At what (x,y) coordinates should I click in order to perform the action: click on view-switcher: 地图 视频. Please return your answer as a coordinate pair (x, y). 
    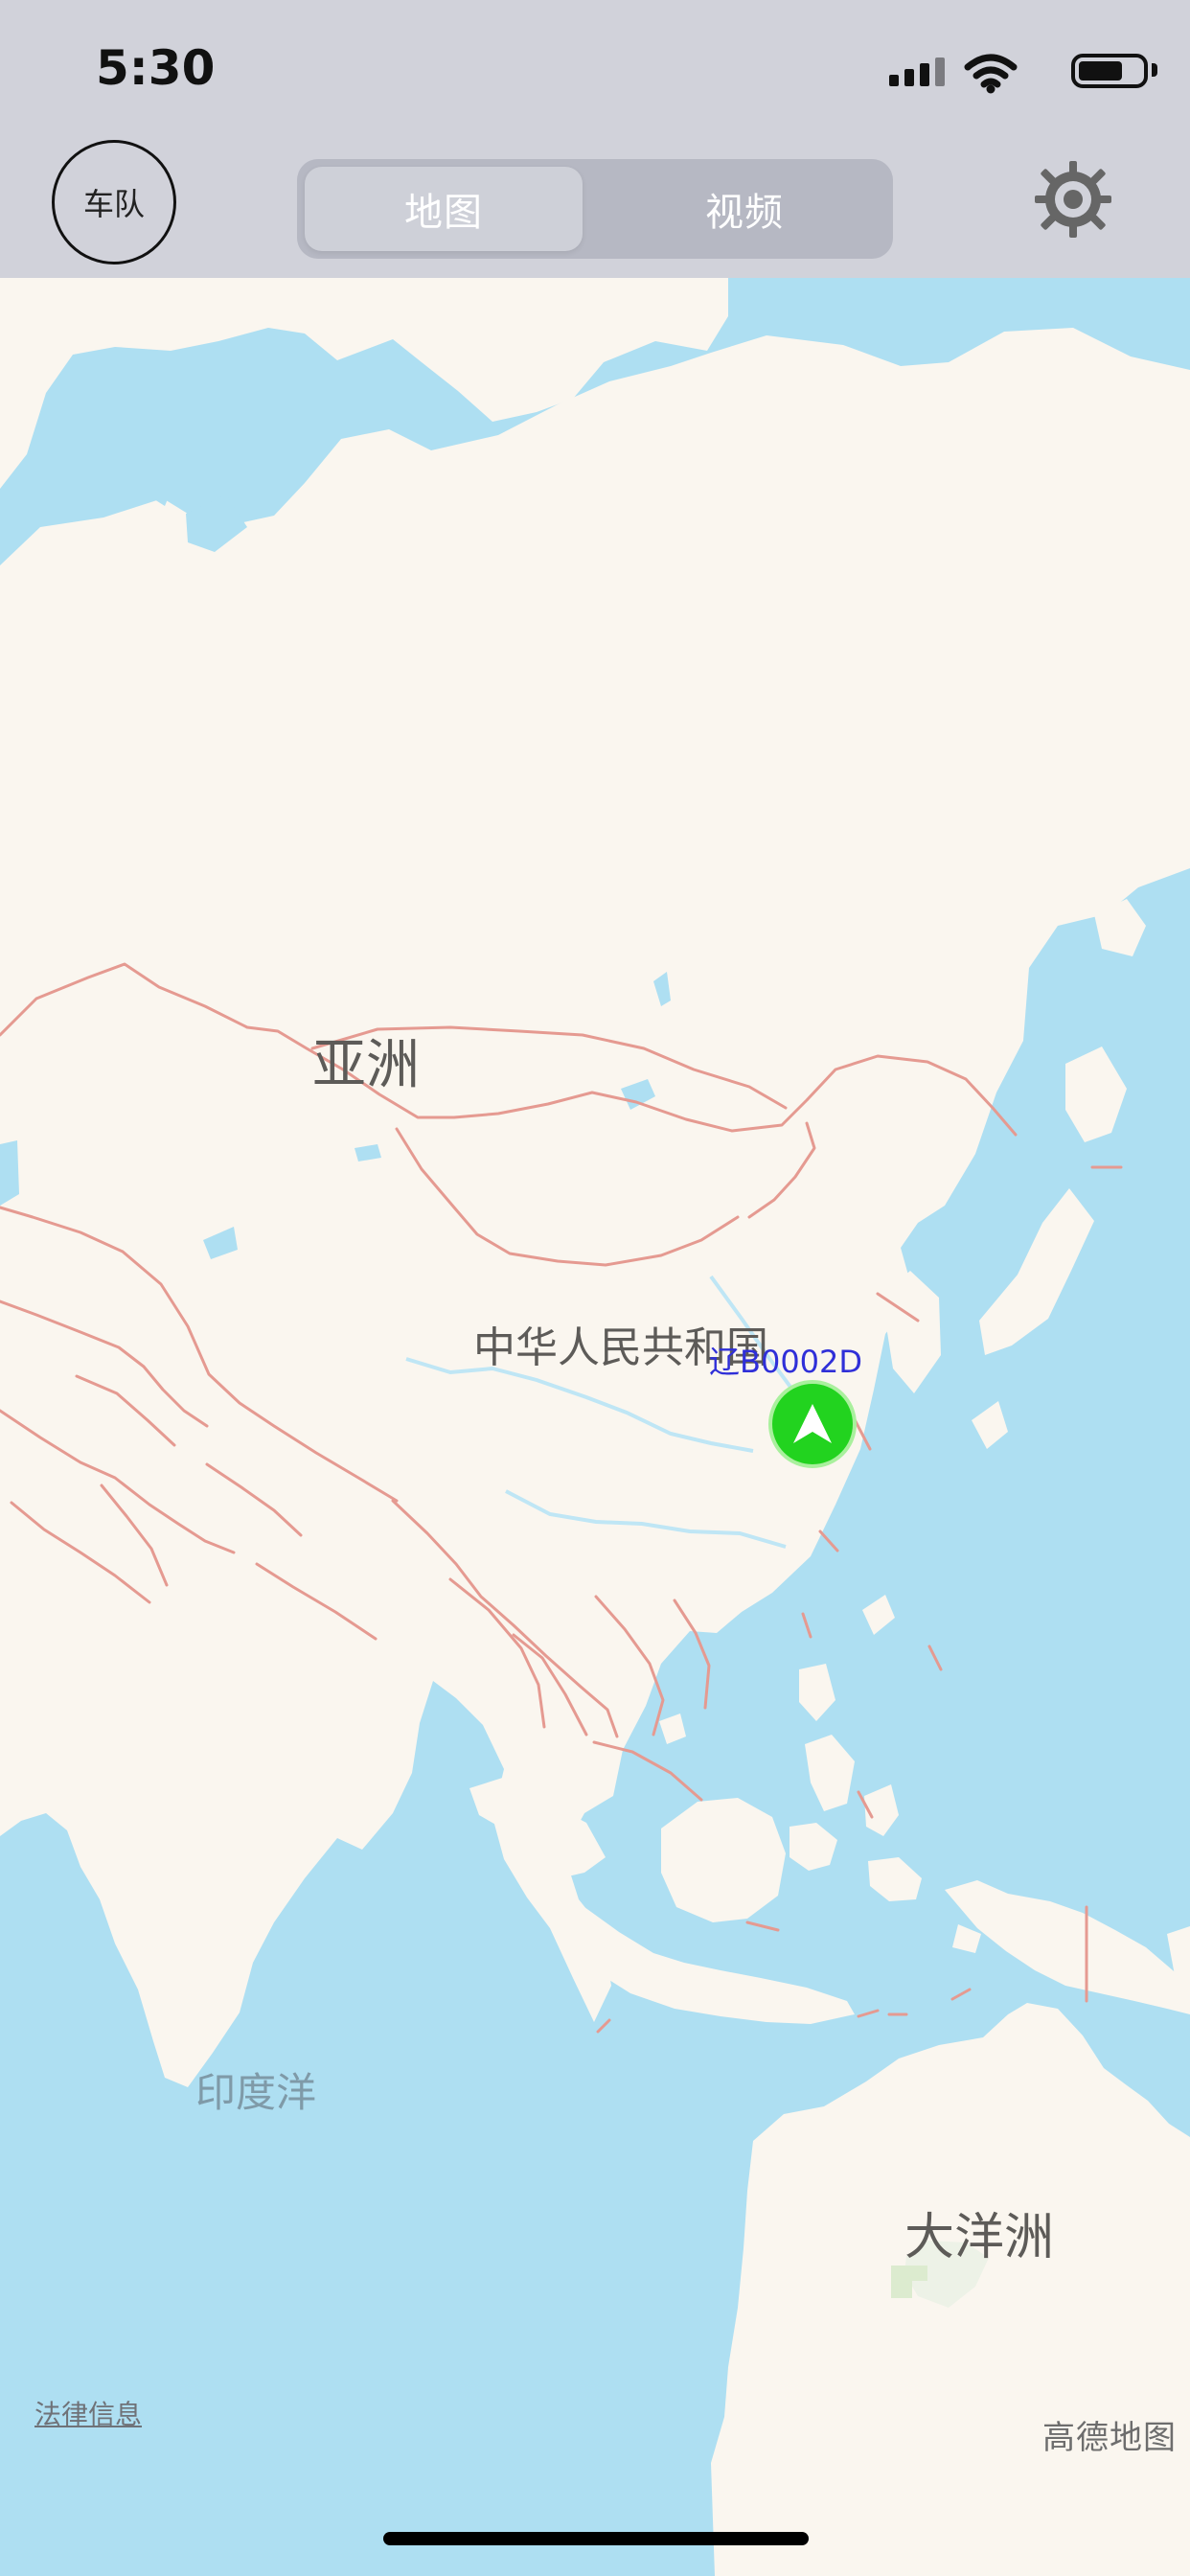
    Looking at the image, I should click on (595, 209).